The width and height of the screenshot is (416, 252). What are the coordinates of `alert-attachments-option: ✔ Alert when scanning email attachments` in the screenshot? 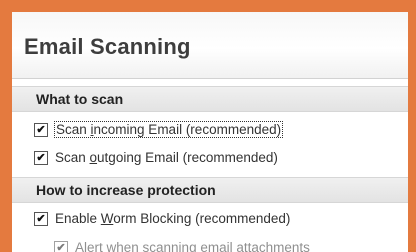 It's located at (210, 245).